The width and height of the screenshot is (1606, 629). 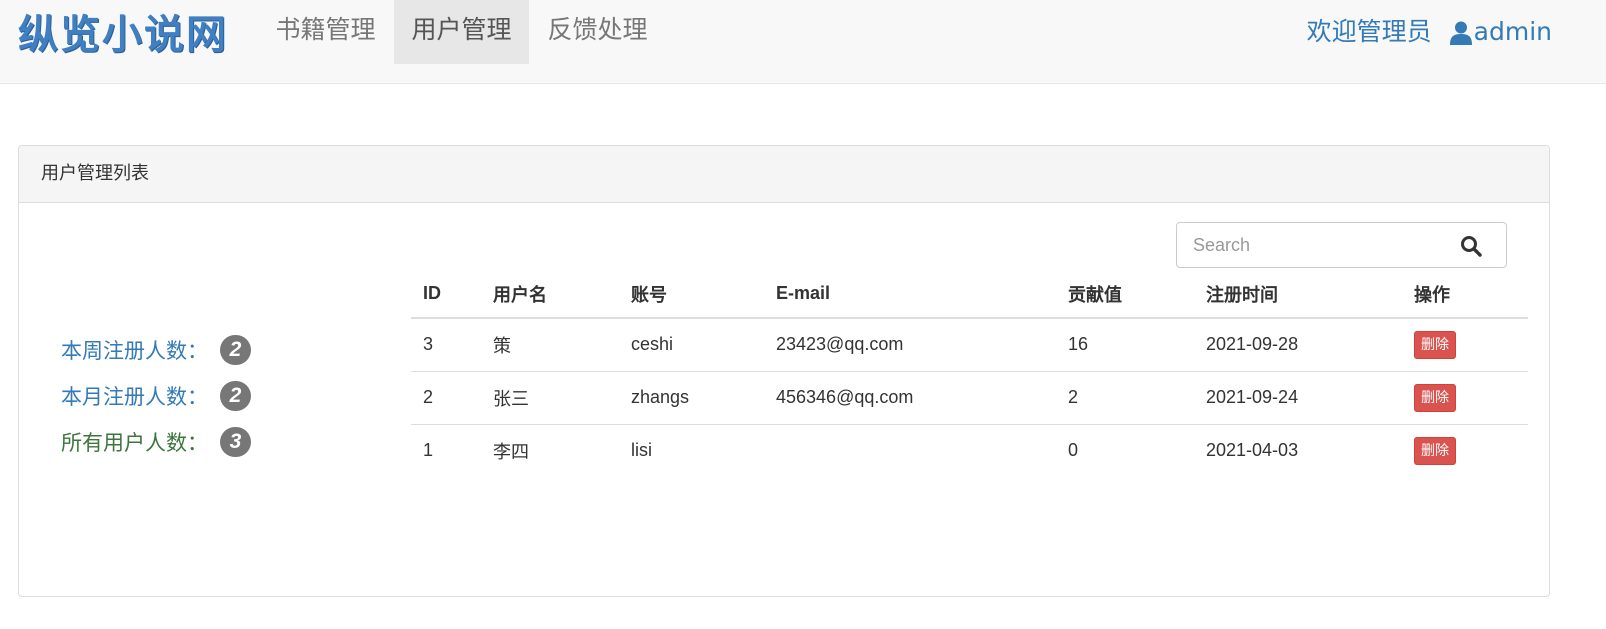 What do you see at coordinates (446, 344) in the screenshot?
I see `cell-id: 3` at bounding box center [446, 344].